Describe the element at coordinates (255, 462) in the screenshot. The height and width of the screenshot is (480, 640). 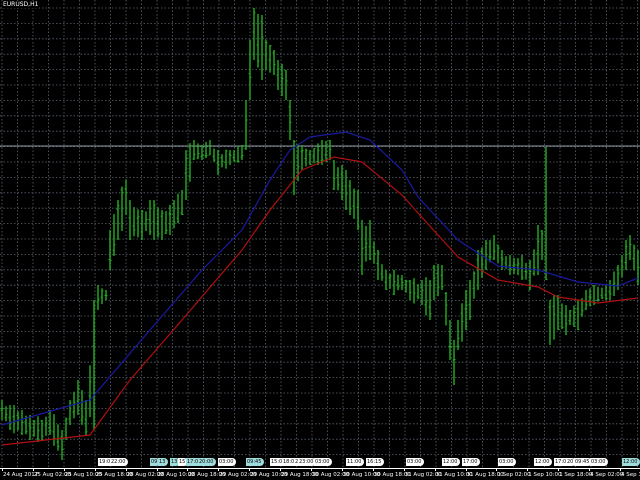
I see `calendar-event-marker: 09:45` at that location.